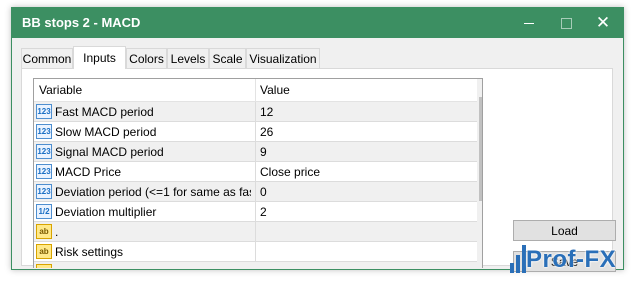 The height and width of the screenshot is (282, 636). I want to click on variable-name: MACD Price, so click(88, 172).